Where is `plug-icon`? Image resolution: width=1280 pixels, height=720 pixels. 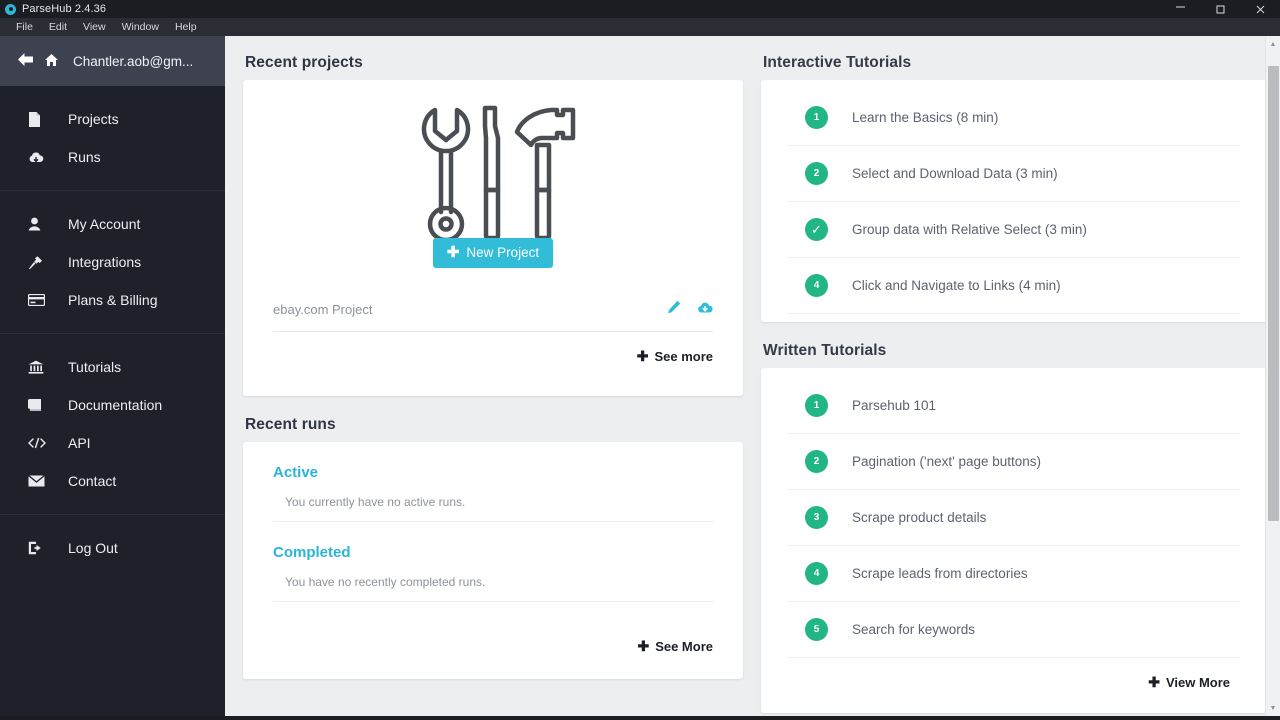 plug-icon is located at coordinates (41, 262).